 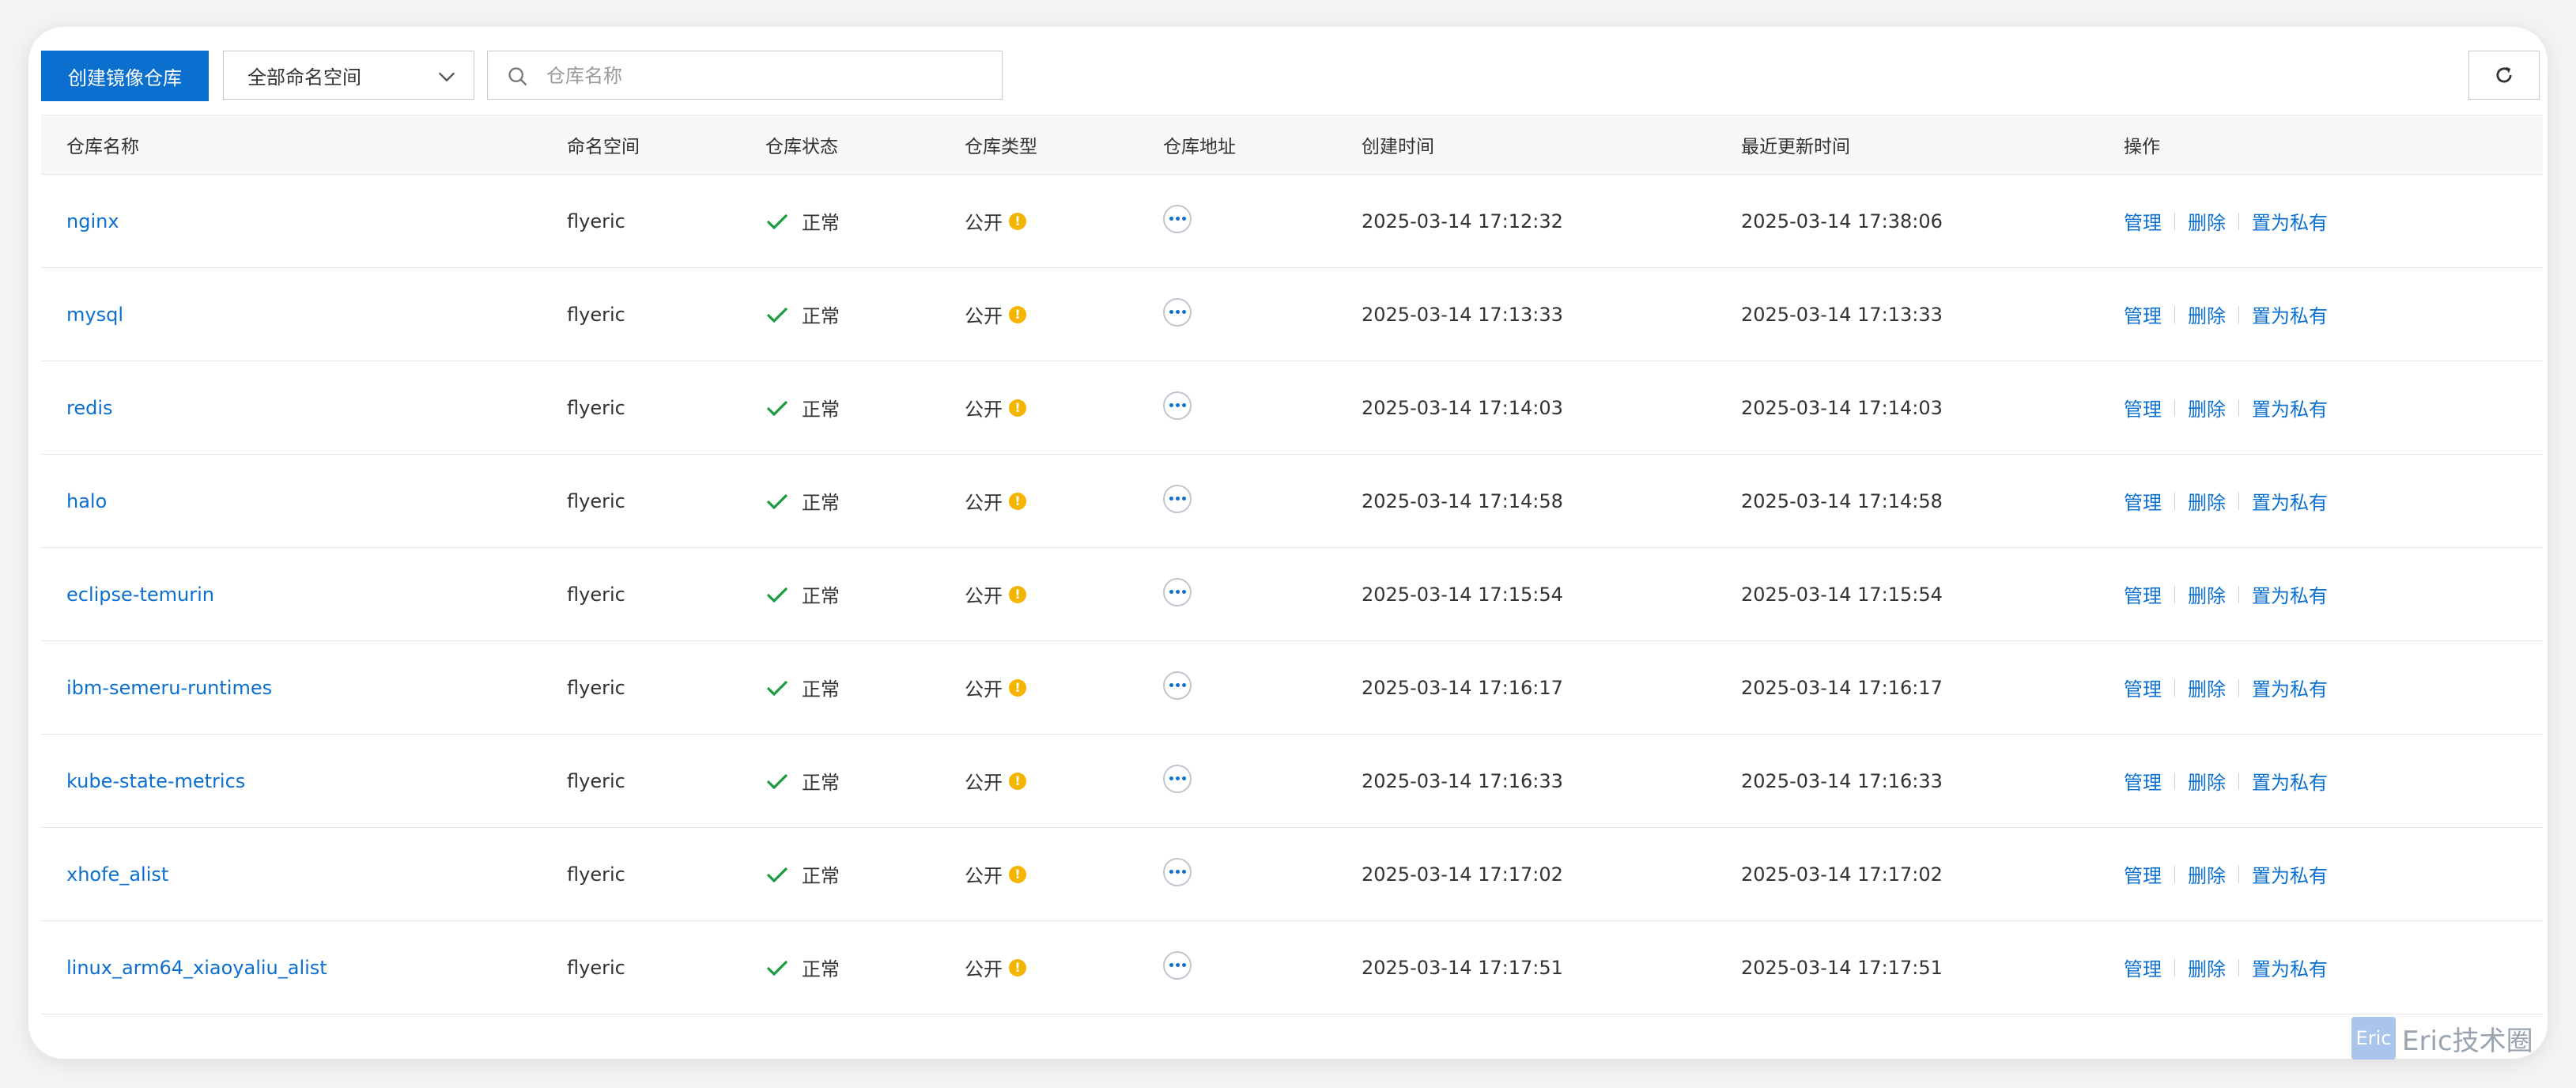 What do you see at coordinates (1462, 221) in the screenshot?
I see `created-time: 2025-03-14 17:12:32` at bounding box center [1462, 221].